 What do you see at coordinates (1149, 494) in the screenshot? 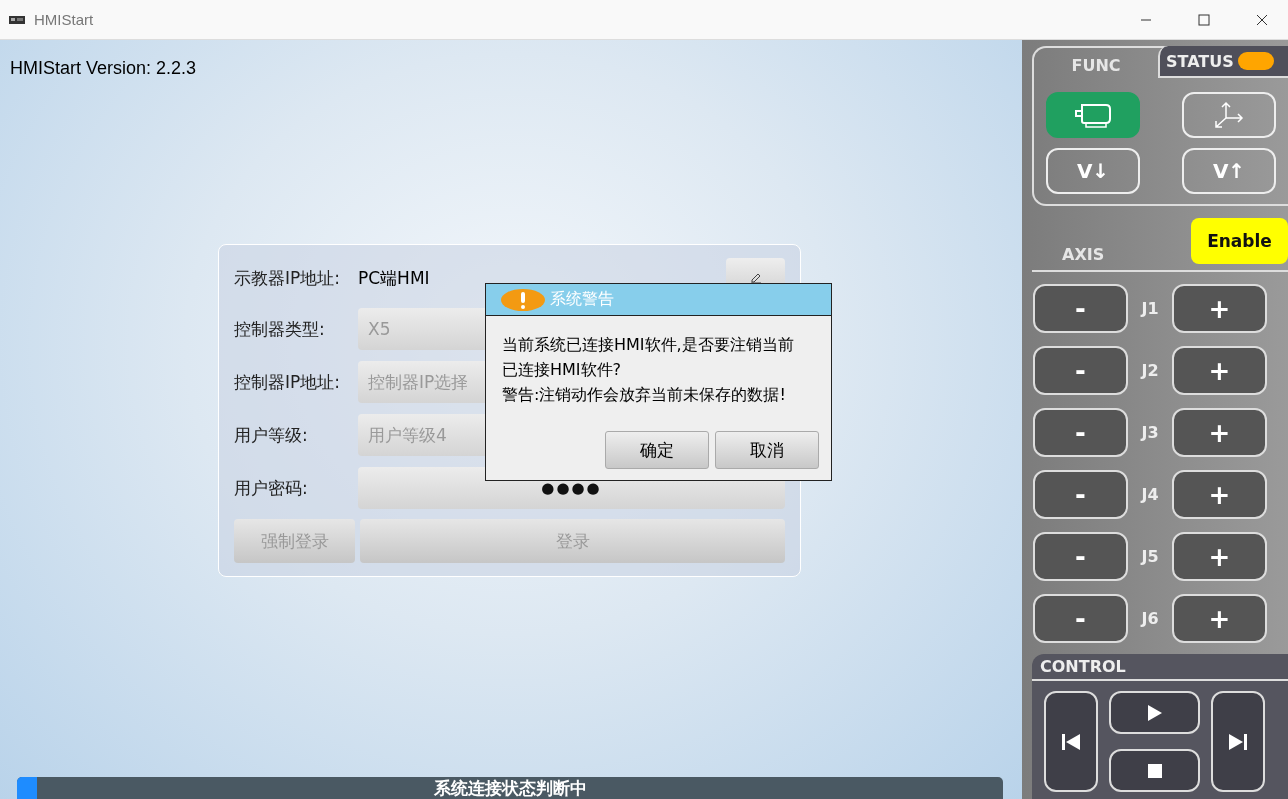
I see `joint-label: J4` at bounding box center [1149, 494].